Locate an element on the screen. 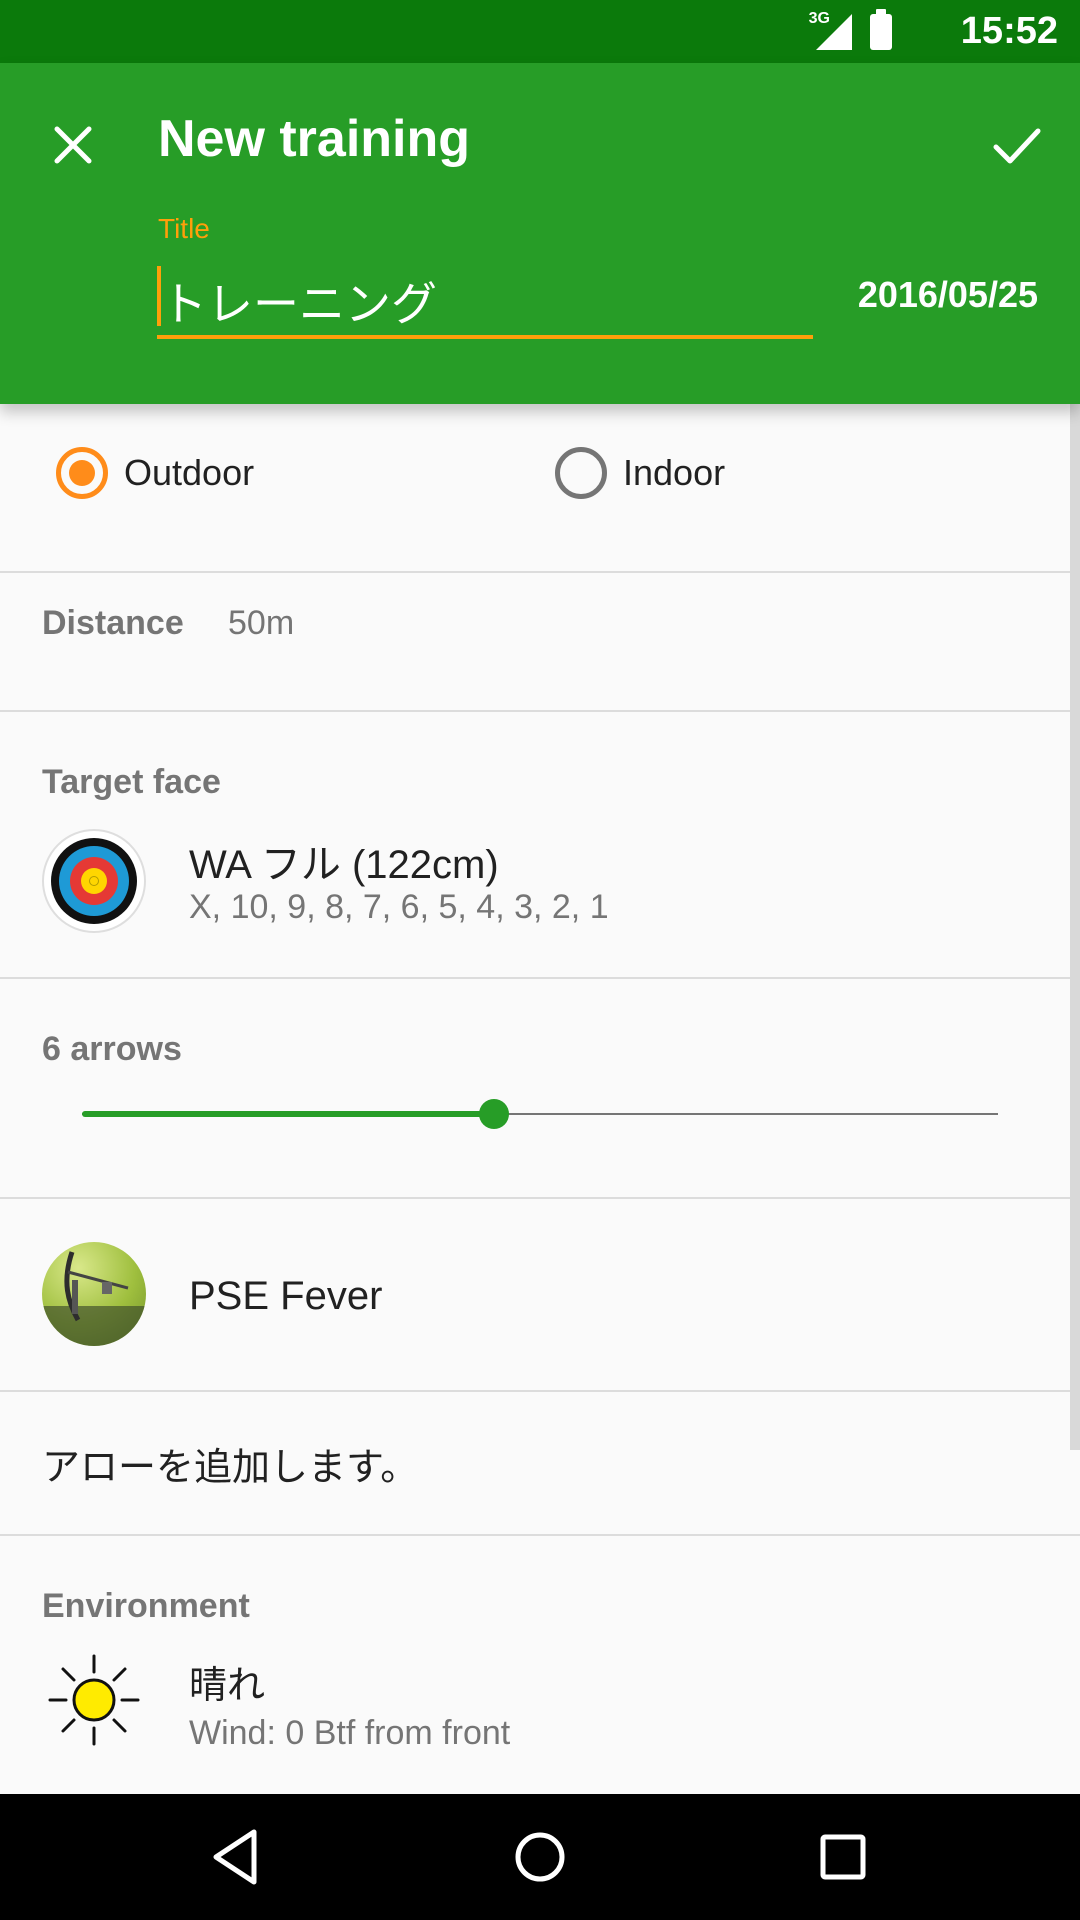  home-icon is located at coordinates (540, 1857).